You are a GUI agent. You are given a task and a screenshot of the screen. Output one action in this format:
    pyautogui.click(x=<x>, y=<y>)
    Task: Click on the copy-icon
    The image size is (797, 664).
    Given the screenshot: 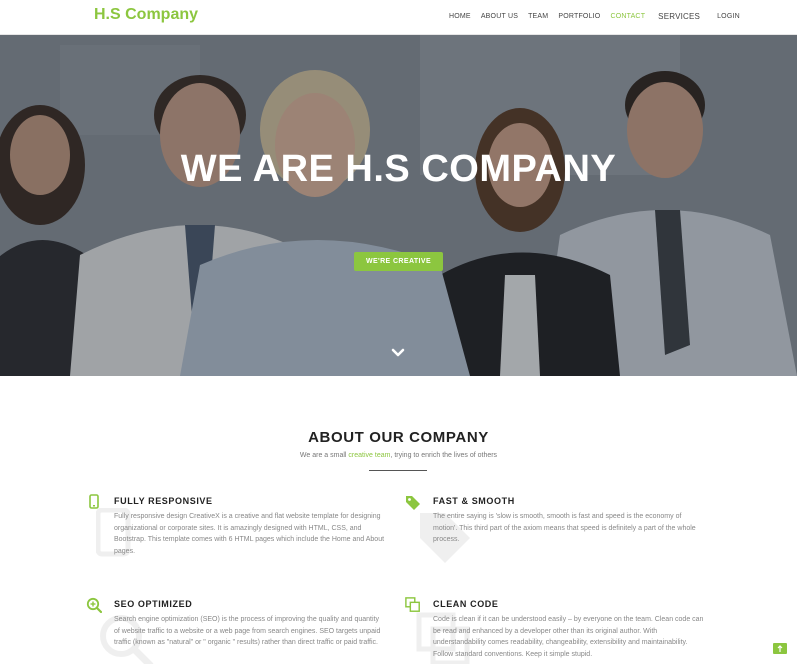 What is the action you would take?
    pyautogui.click(x=412, y=604)
    